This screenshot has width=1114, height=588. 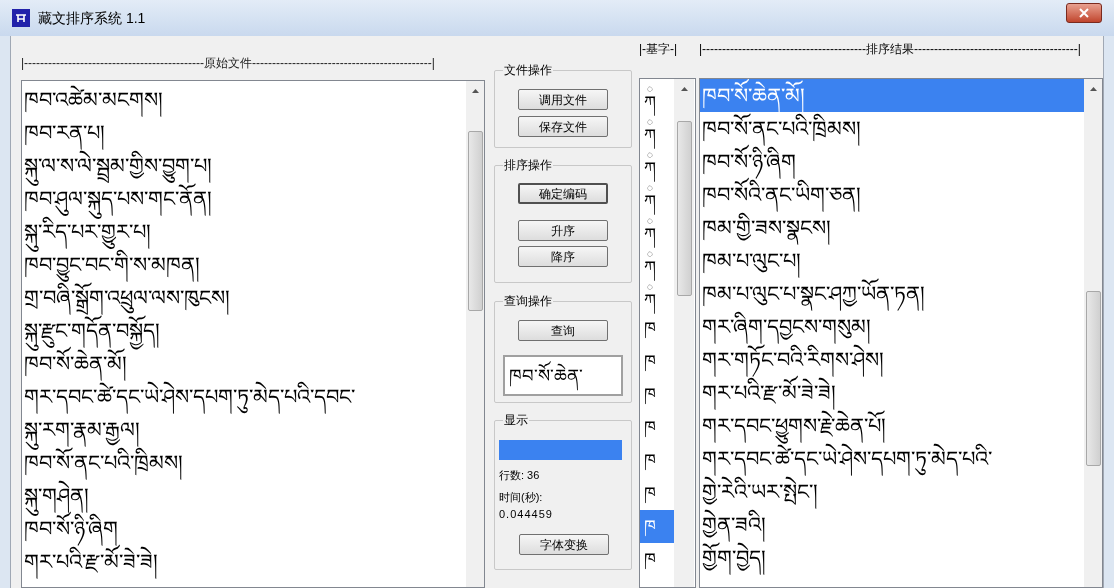 What do you see at coordinates (563, 193) in the screenshot?
I see `action-button: 确定编码` at bounding box center [563, 193].